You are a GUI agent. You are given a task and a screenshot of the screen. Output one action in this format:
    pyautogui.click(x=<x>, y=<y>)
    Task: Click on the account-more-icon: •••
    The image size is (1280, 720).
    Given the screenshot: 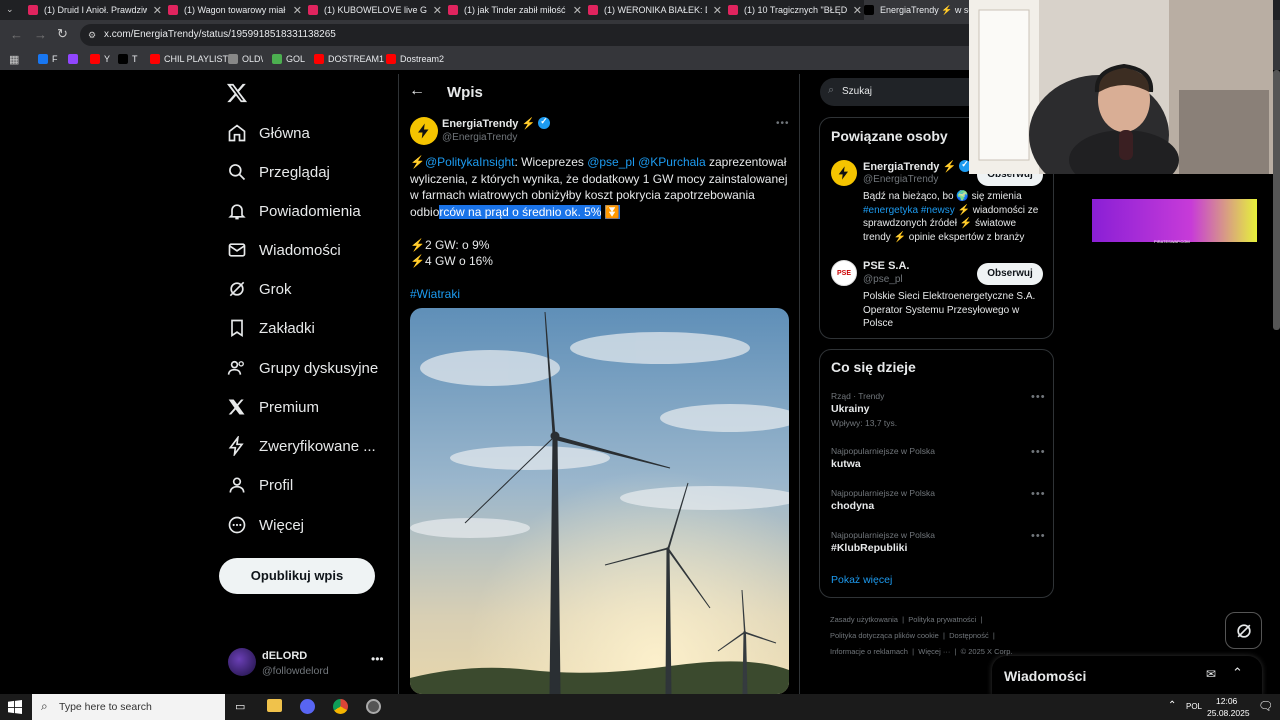 What is the action you would take?
    pyautogui.click(x=377, y=659)
    